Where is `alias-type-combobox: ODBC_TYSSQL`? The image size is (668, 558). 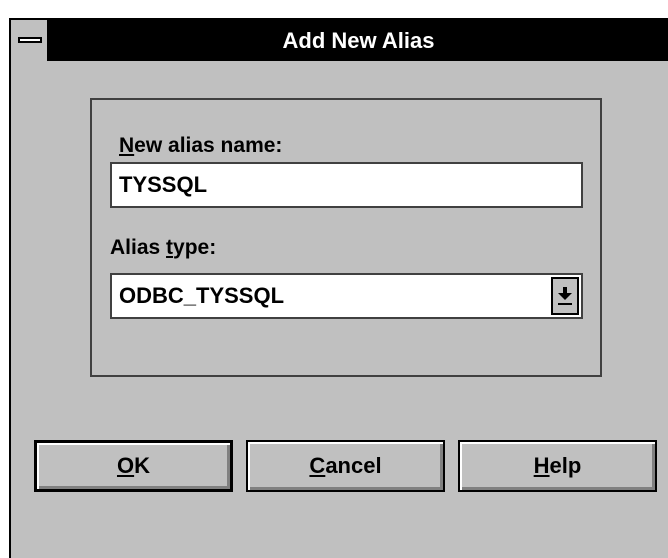
alias-type-combobox: ODBC_TYSSQL is located at coordinates (346, 296).